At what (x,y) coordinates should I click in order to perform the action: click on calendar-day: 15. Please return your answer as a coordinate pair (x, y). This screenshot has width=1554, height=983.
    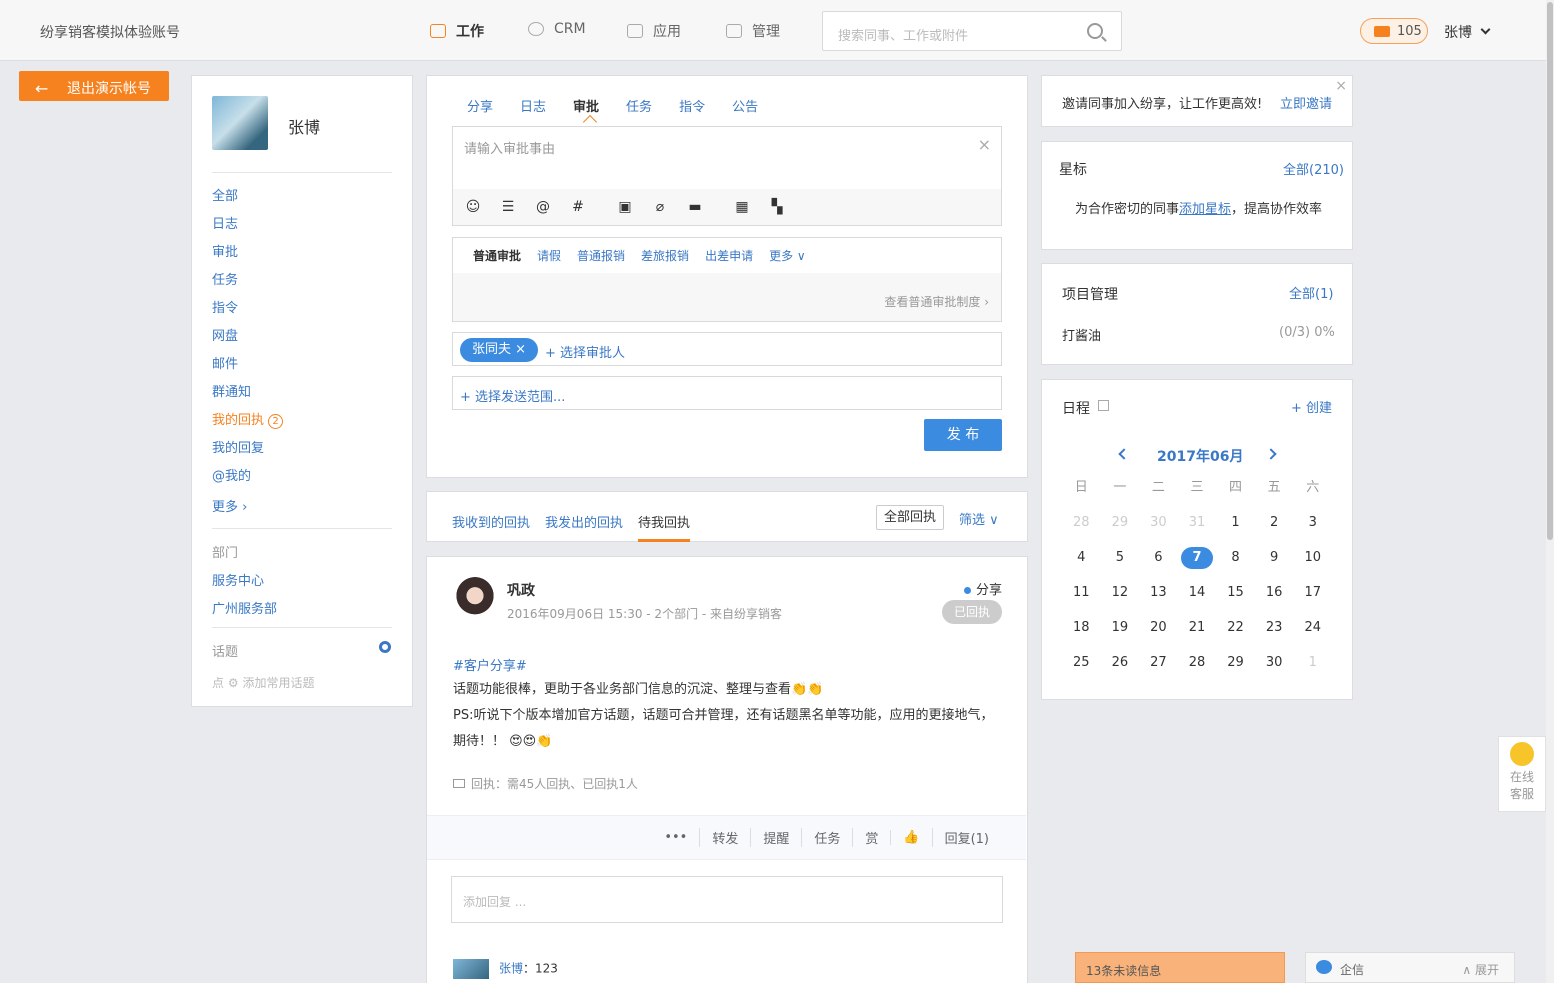
    Looking at the image, I should click on (1235, 593).